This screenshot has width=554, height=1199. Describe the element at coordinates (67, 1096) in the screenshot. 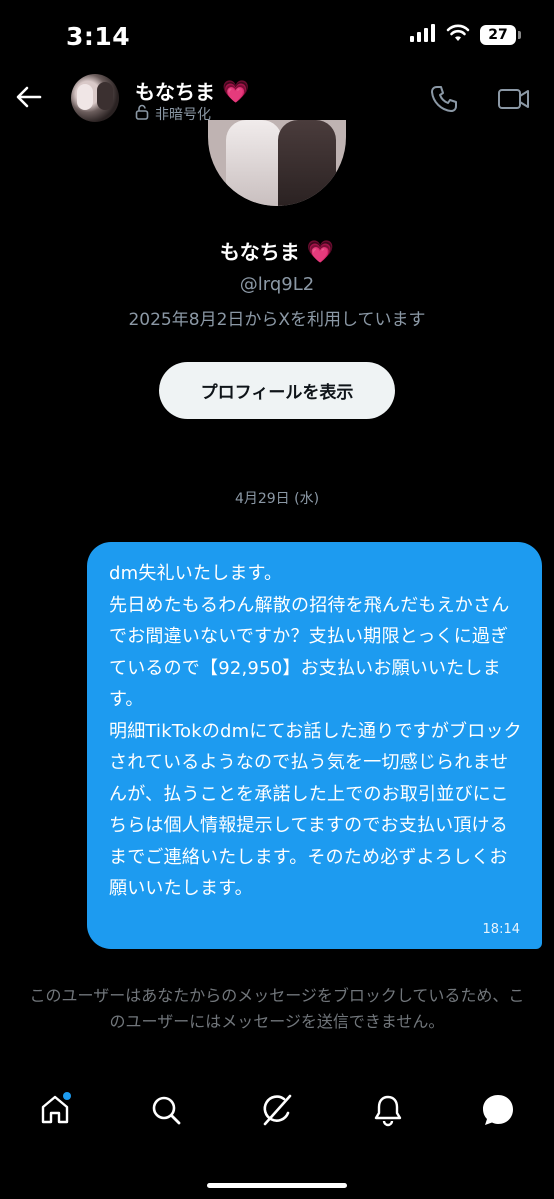

I see `notification-dot` at that location.